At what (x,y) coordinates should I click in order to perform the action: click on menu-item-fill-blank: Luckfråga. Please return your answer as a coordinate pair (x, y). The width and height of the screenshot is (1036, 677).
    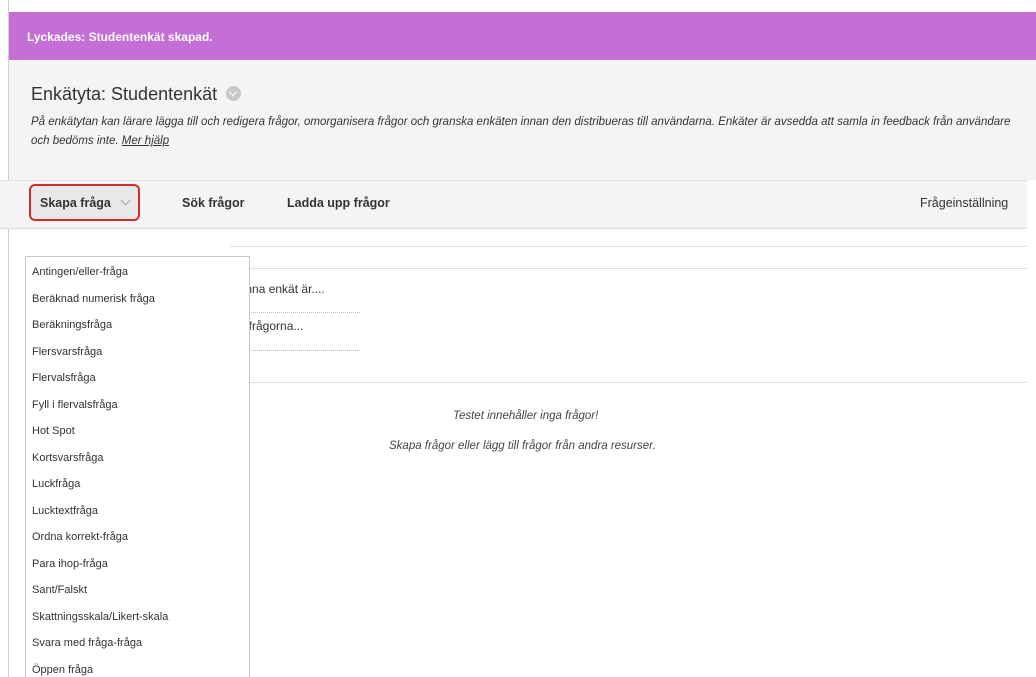
    Looking at the image, I should click on (56, 484).